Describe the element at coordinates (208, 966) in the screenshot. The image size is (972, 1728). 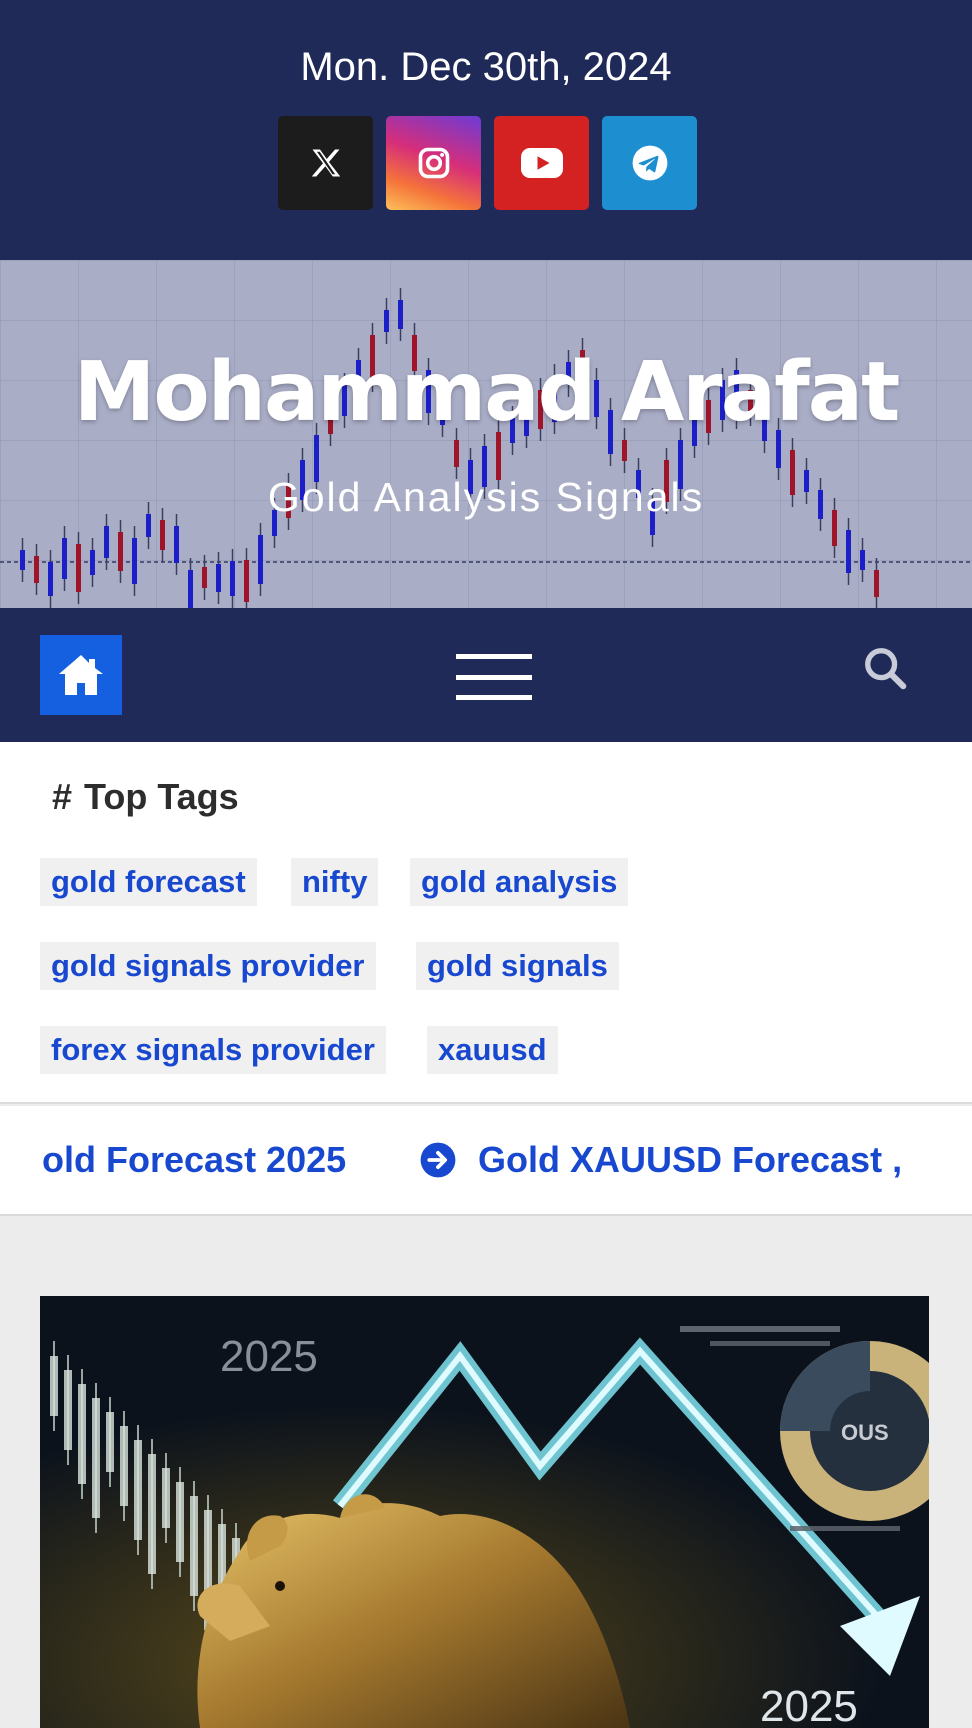
I see `tag-link: gold signals provider` at that location.